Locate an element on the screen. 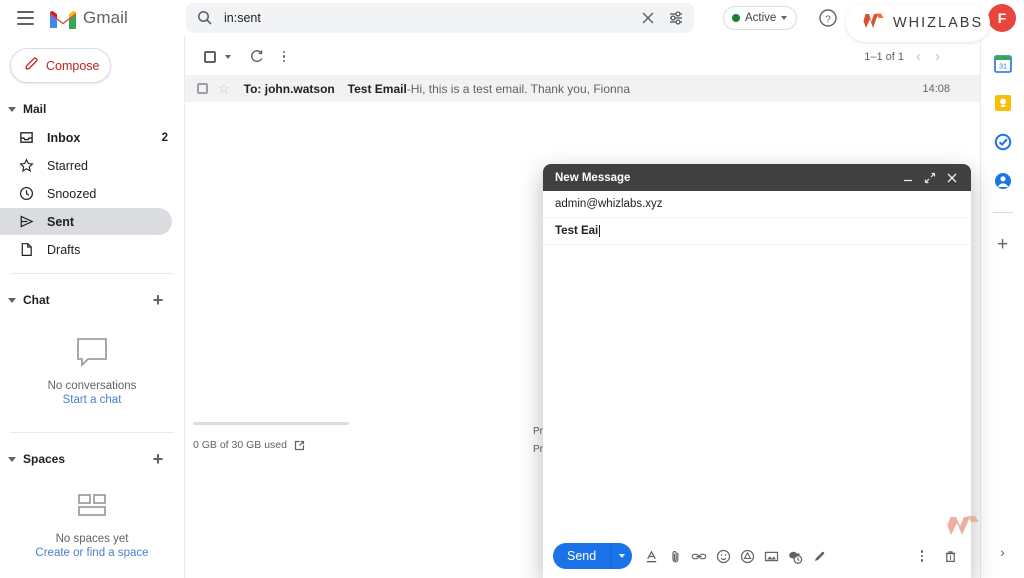 This screenshot has width=1024, height=578. compose-toolbar: Send is located at coordinates (757, 556).